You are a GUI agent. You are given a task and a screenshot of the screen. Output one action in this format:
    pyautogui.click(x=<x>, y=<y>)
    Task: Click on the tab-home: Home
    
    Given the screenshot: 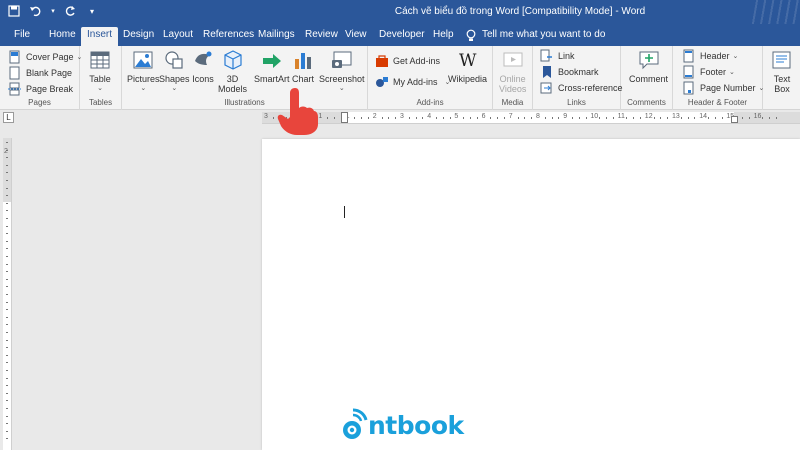 What is the action you would take?
    pyautogui.click(x=62, y=36)
    